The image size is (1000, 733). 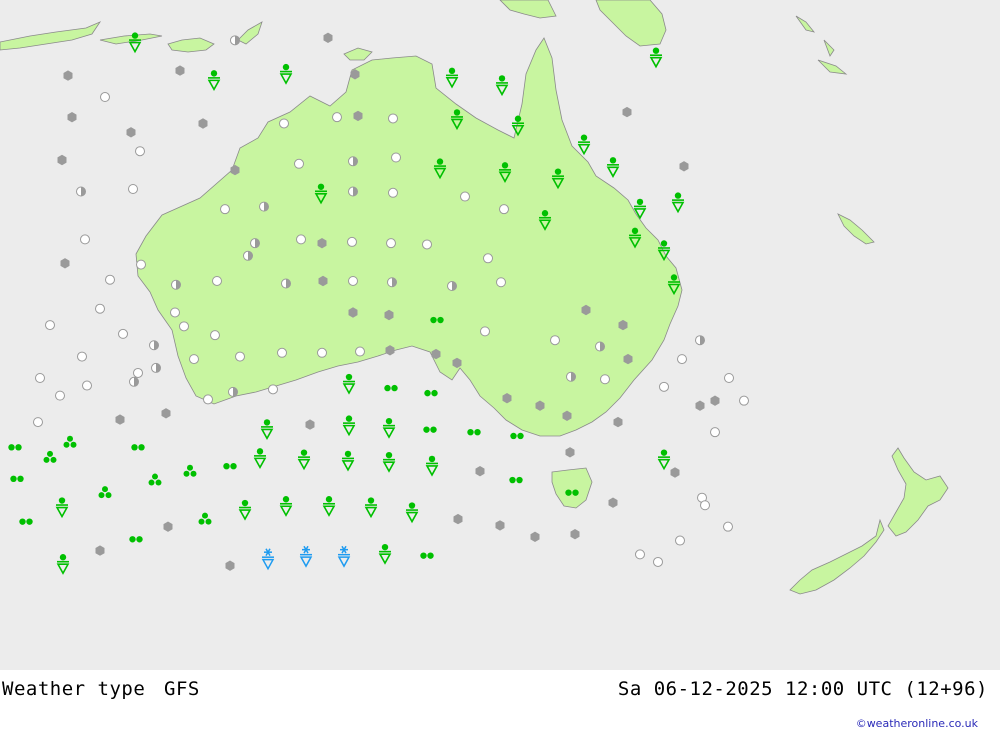 I want to click on credit-link: ©weatheronline.co.uk, so click(x=917, y=723).